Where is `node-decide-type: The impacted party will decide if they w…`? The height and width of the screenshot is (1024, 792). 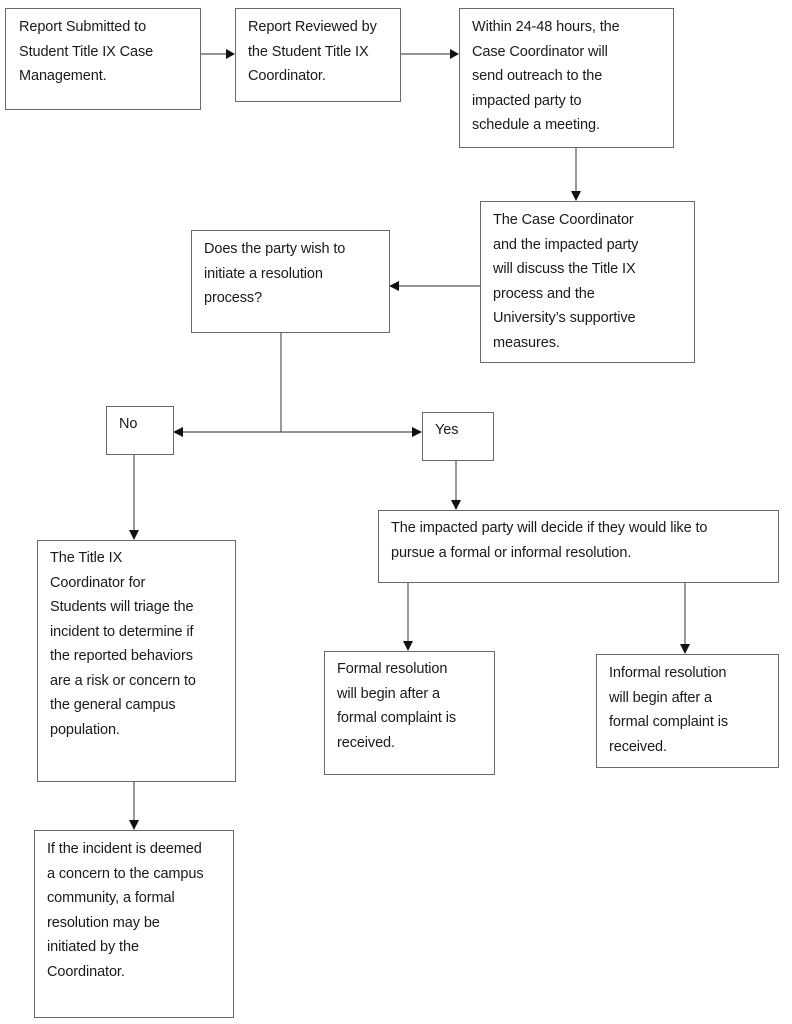 node-decide-type: The impacted party will decide if they w… is located at coordinates (578, 546).